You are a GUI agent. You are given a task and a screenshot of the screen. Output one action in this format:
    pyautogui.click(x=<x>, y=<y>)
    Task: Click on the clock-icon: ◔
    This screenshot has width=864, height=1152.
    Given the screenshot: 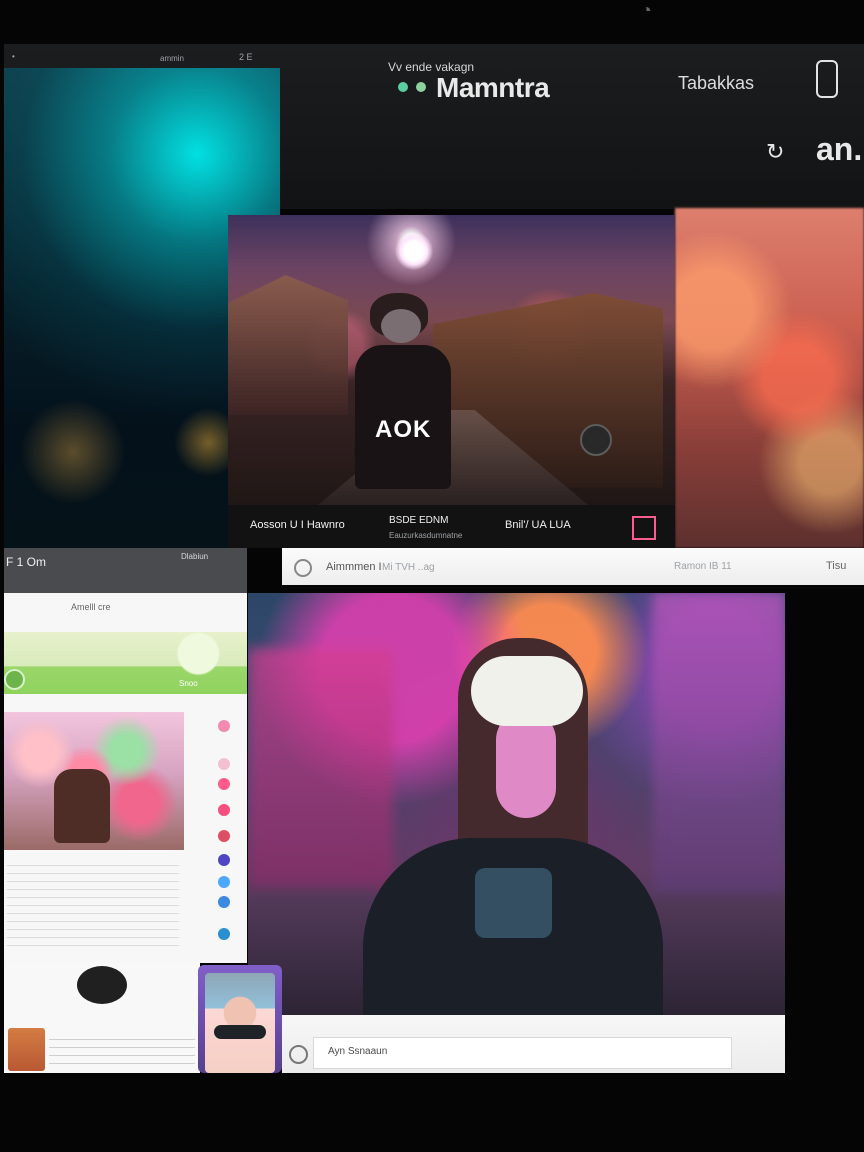 What is the action you would take?
    pyautogui.click(x=646, y=10)
    